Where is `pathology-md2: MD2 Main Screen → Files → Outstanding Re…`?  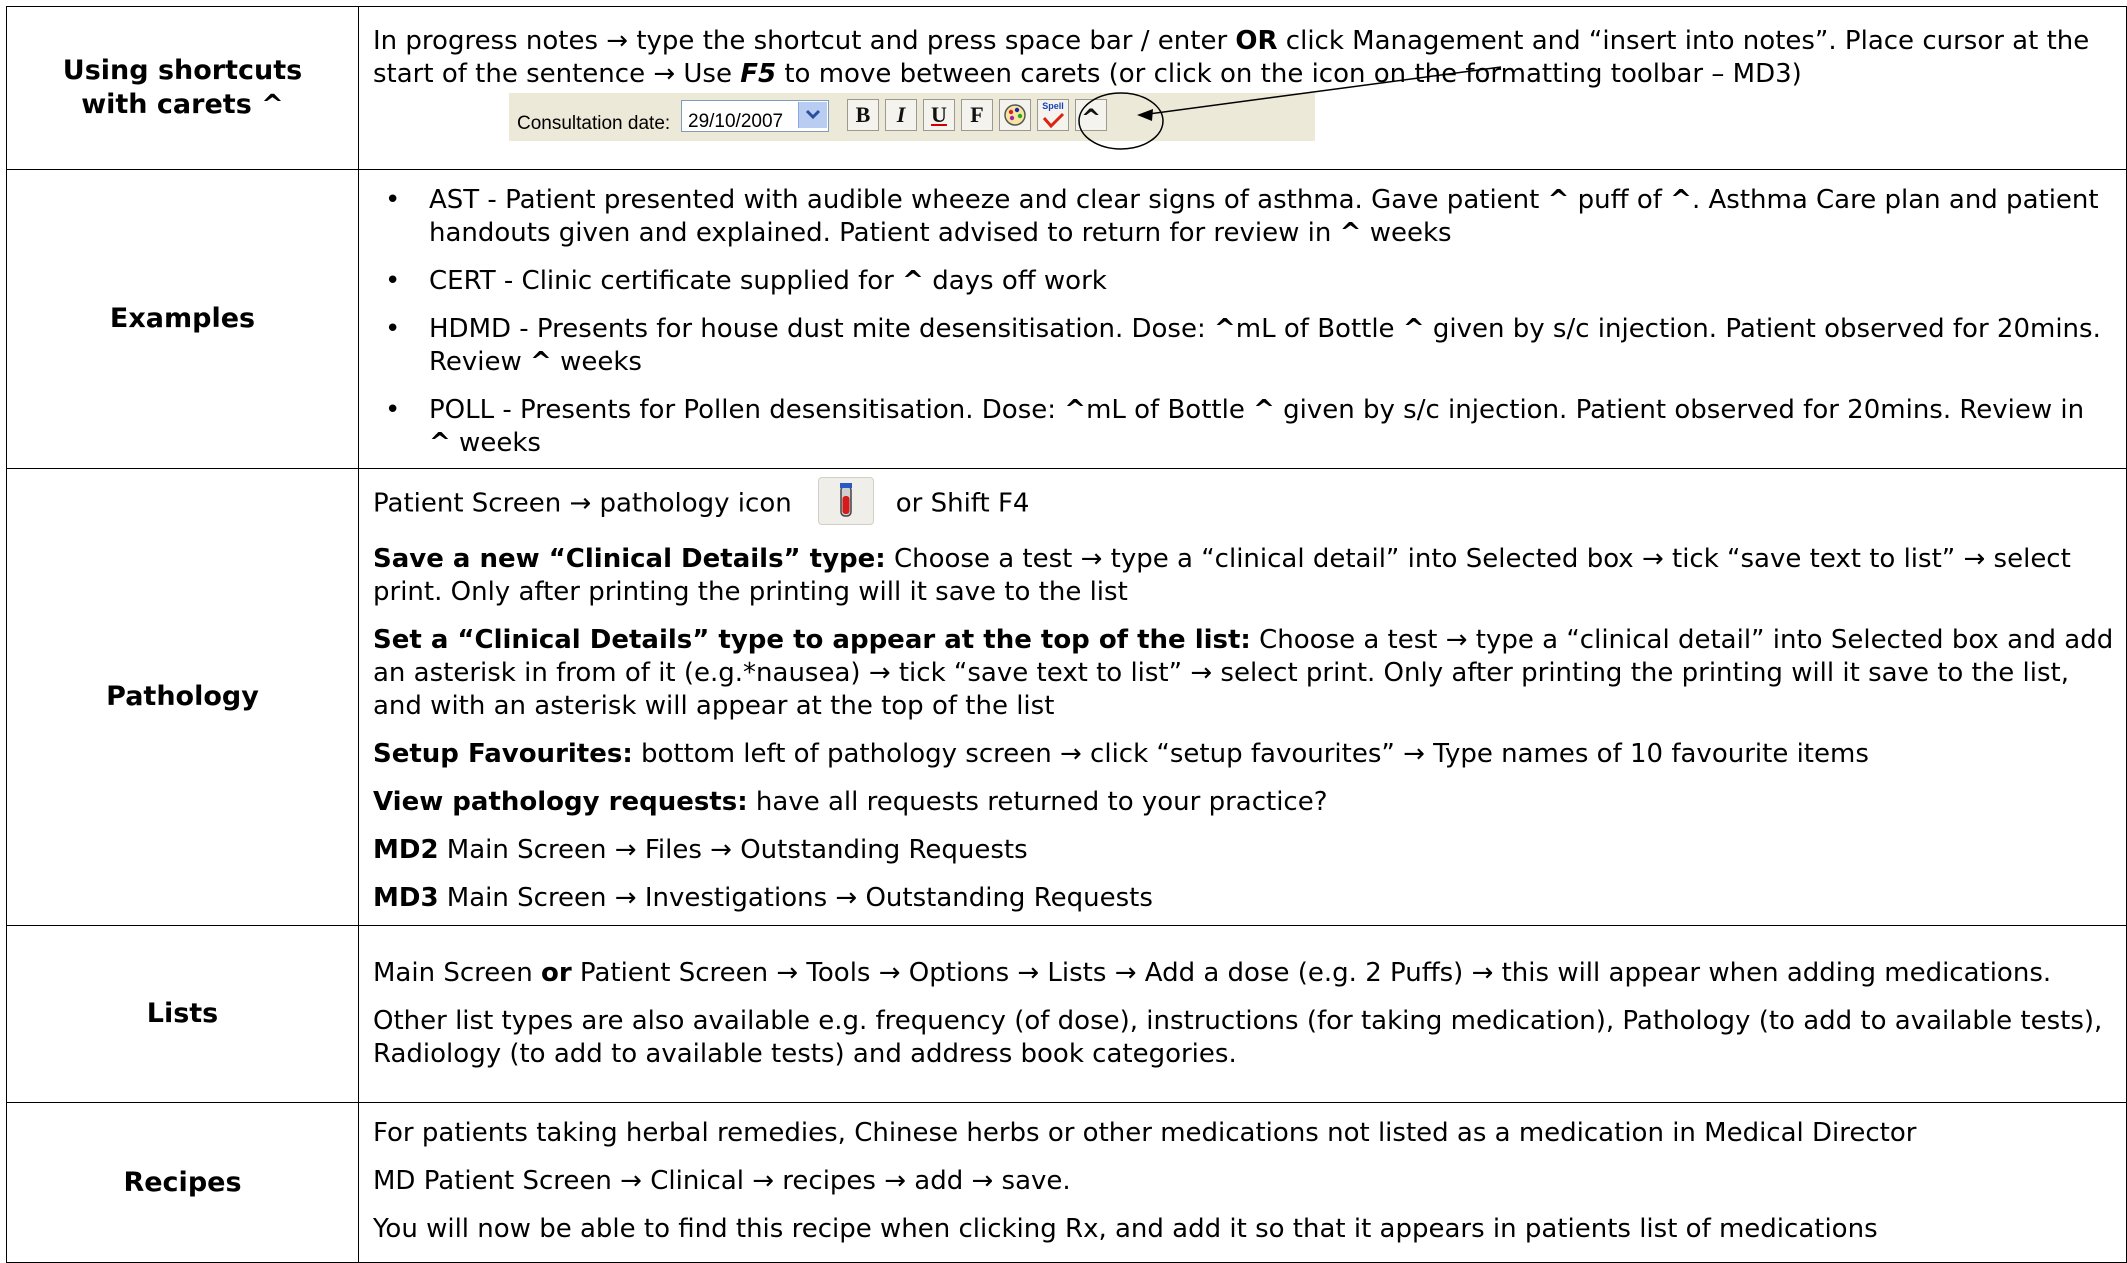
pathology-md2: MD2 Main Screen → Files → Outstanding Re… is located at coordinates (1243, 850).